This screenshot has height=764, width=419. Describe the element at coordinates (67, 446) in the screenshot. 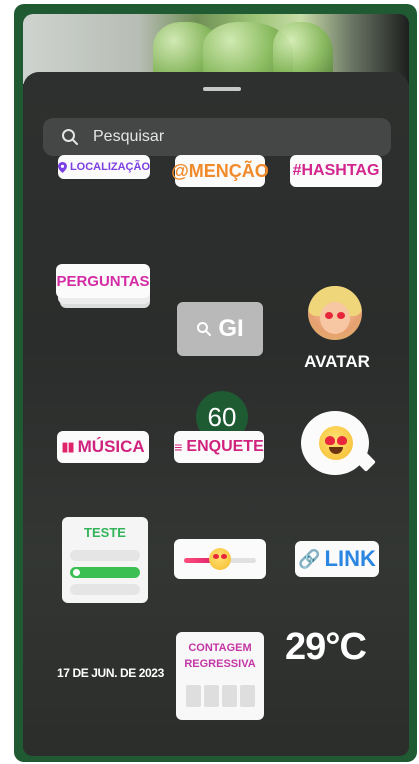

I see `music-bars-icon: ▮▮` at that location.